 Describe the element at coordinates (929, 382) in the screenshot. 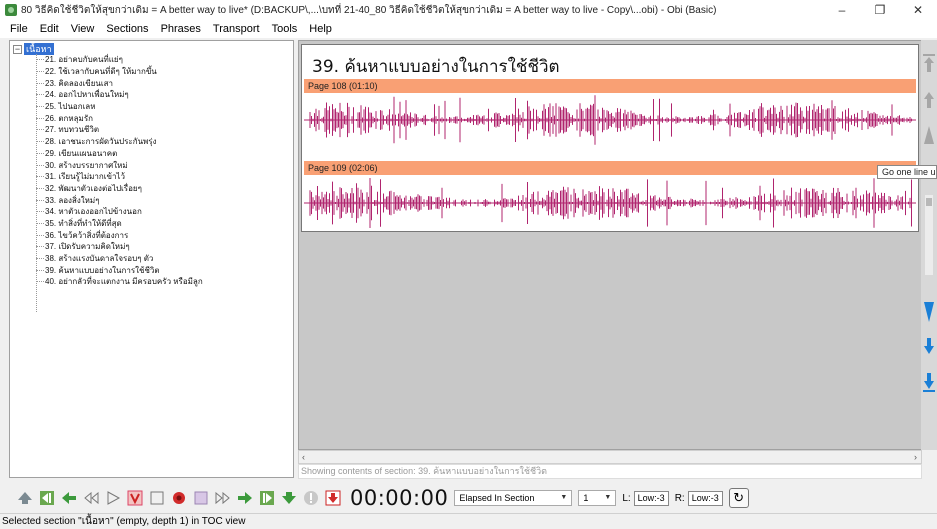

I see `go-to-bottom-icon` at that location.